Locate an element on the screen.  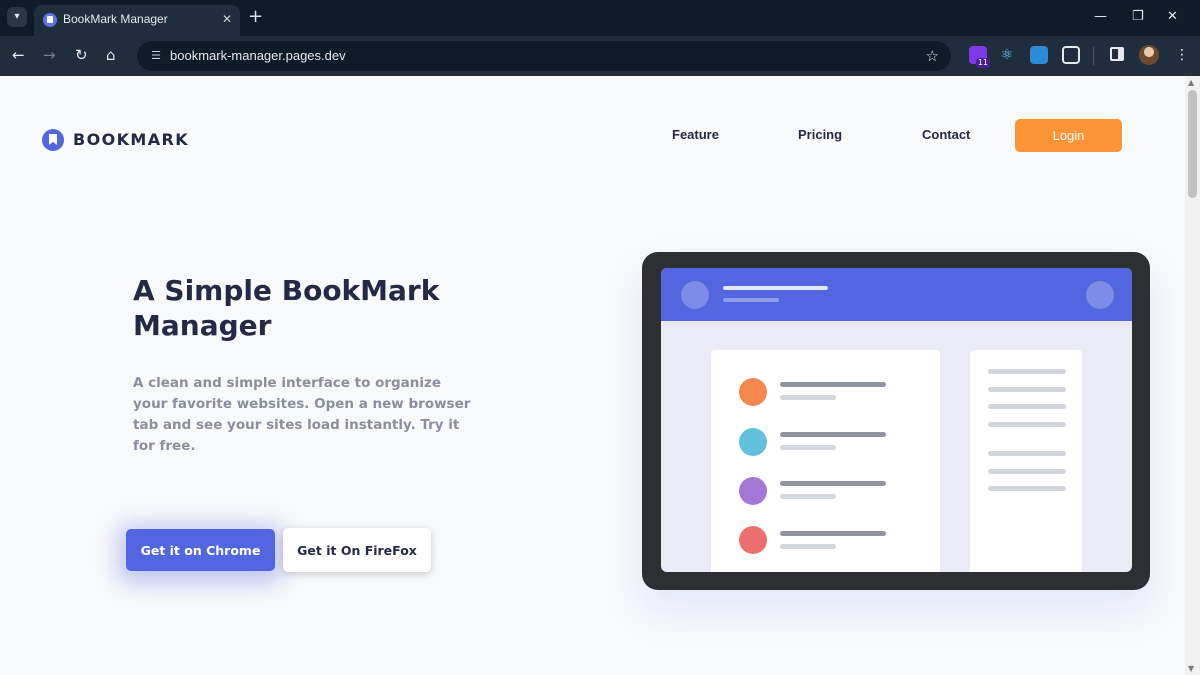
list-dot-teal is located at coordinates (753, 442).